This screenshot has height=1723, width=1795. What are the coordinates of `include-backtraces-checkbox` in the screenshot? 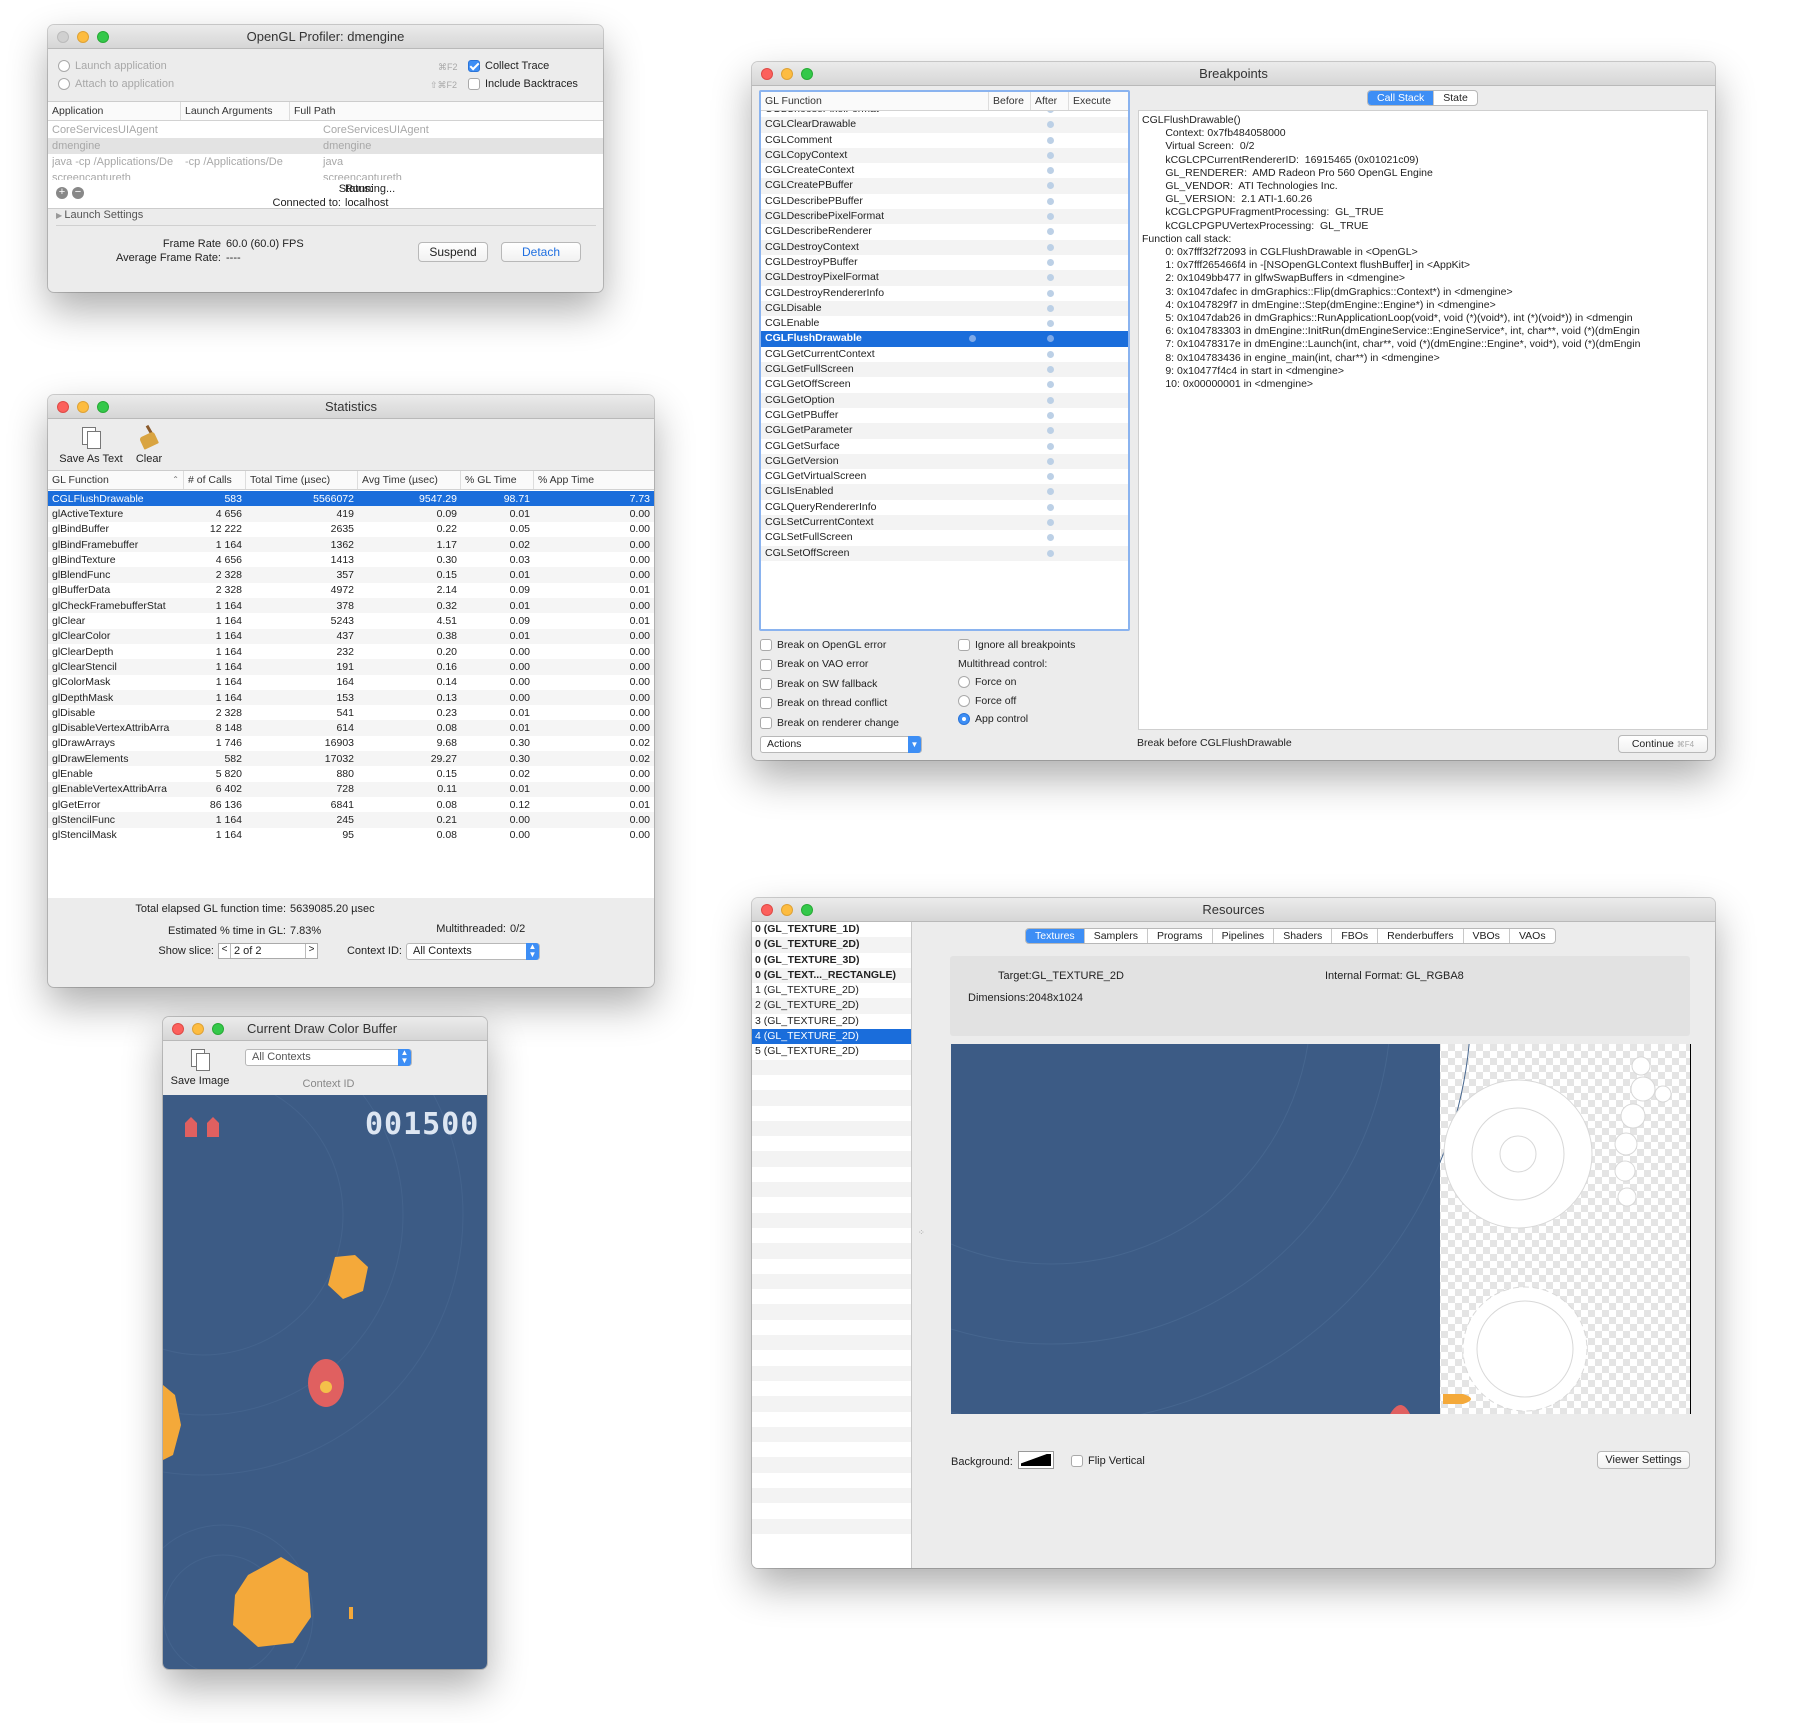 It's located at (474, 84).